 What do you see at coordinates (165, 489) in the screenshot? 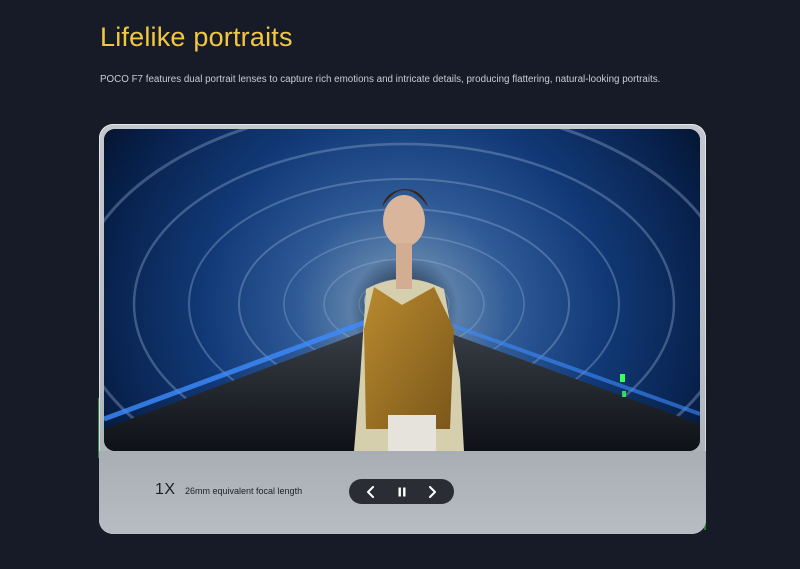
I see `zoom-level-label: 1X` at bounding box center [165, 489].